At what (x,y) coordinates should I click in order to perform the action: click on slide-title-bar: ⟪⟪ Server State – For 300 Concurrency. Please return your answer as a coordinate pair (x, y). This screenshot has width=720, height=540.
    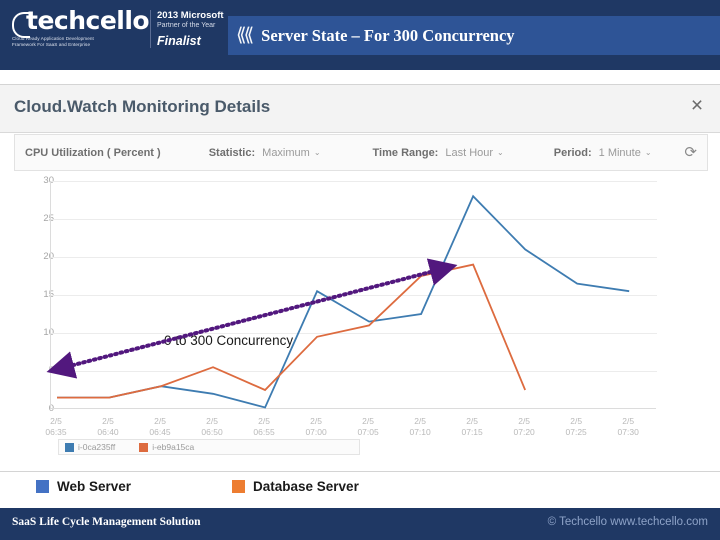
    Looking at the image, I should click on (474, 35).